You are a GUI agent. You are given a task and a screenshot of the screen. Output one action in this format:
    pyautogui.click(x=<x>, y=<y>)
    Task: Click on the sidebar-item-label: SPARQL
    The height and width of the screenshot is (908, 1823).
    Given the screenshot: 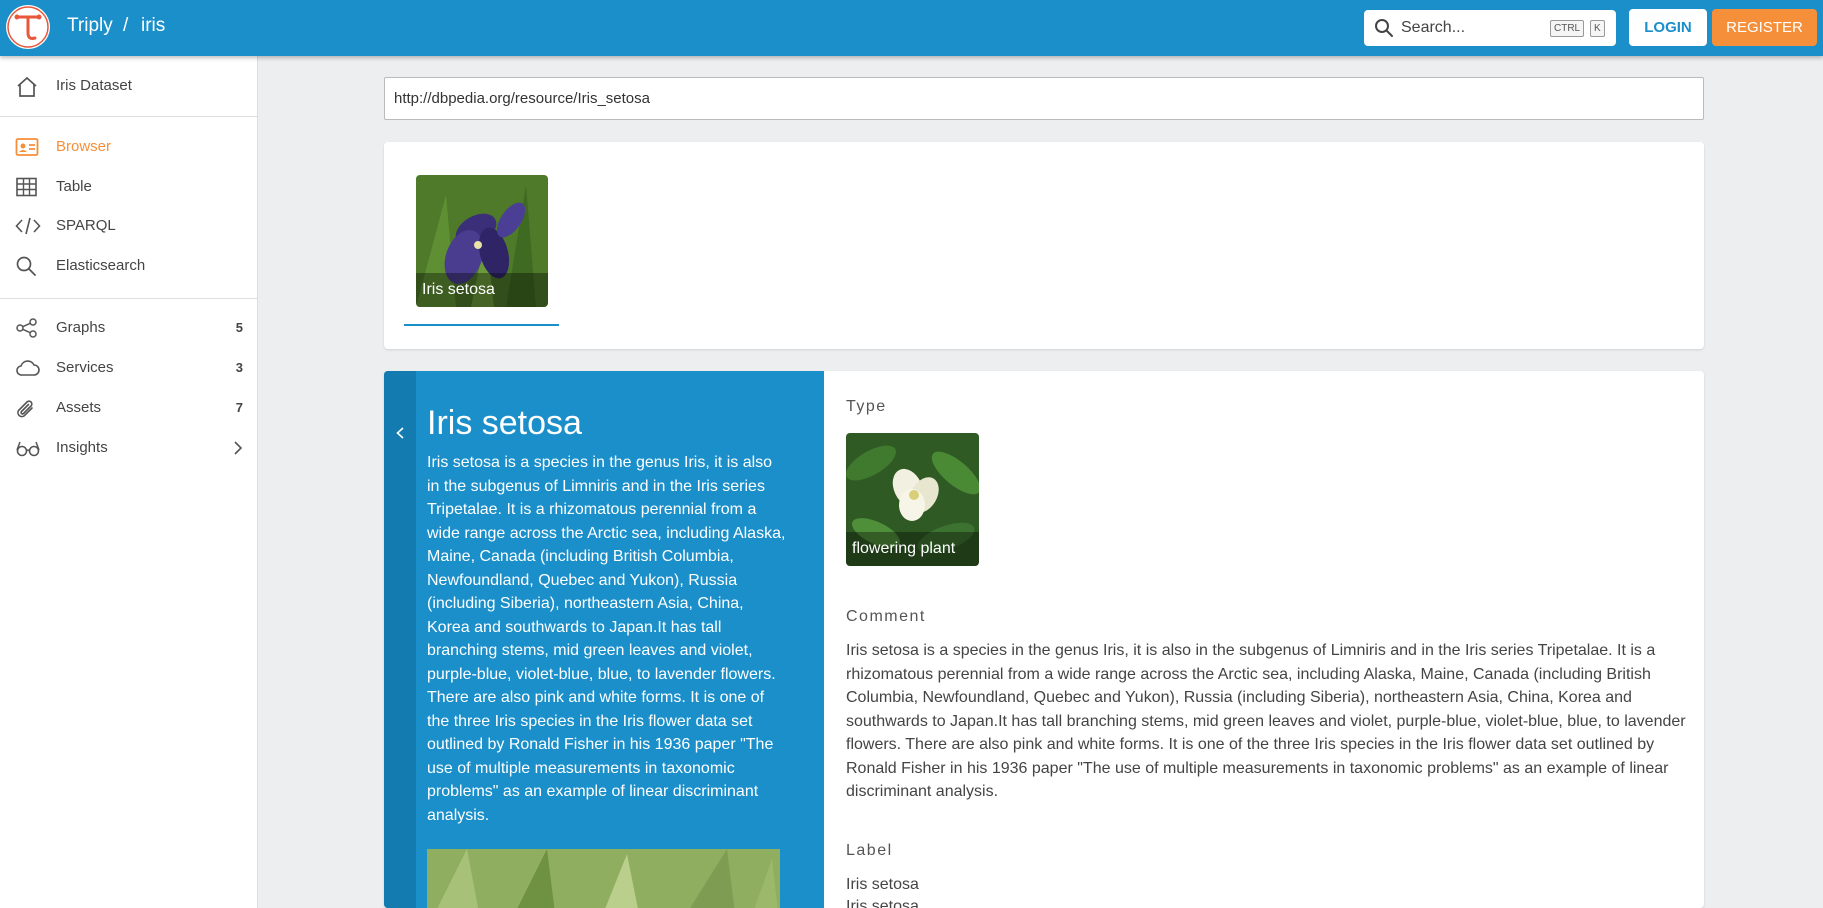 What is the action you would take?
    pyautogui.click(x=86, y=225)
    